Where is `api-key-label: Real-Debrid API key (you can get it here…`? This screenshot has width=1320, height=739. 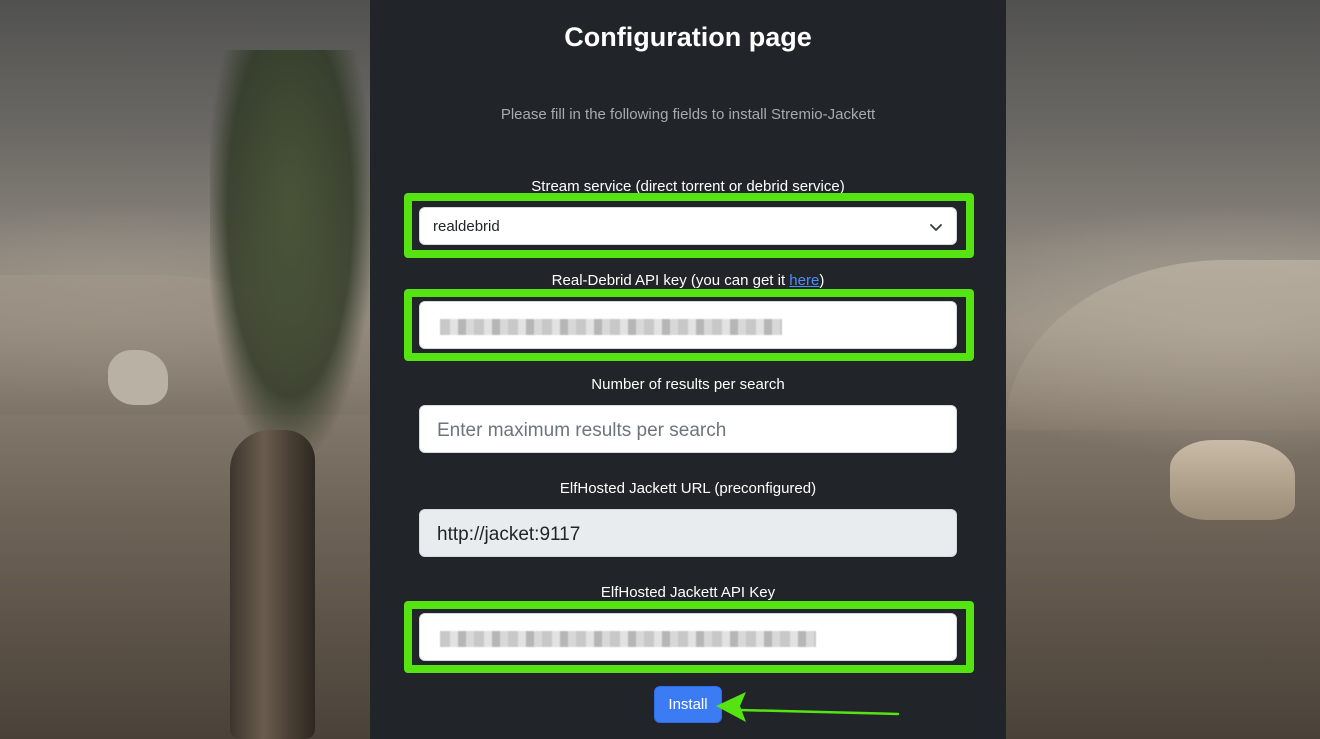
api-key-label: Real-Debrid API key (you can get it here… is located at coordinates (688, 280).